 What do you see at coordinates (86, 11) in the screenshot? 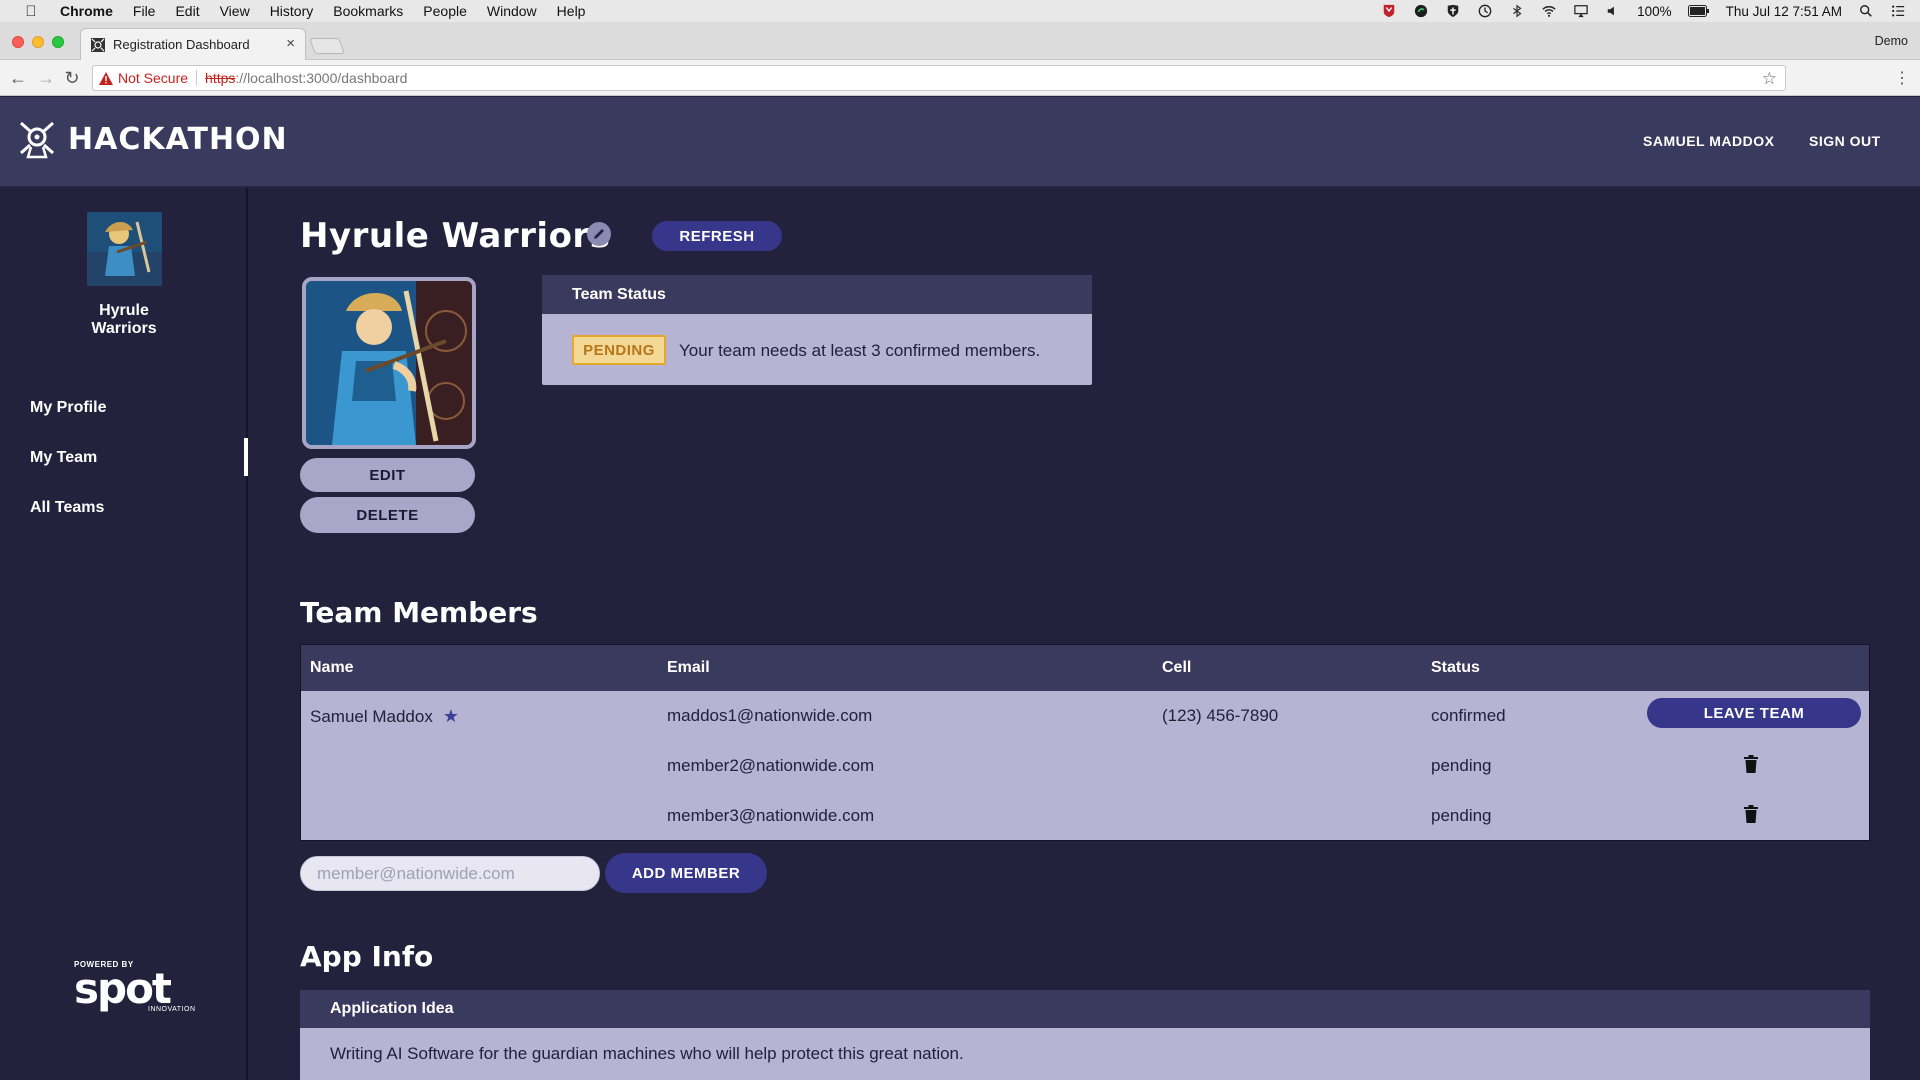
I see `menu-app-name: Chrome` at bounding box center [86, 11].